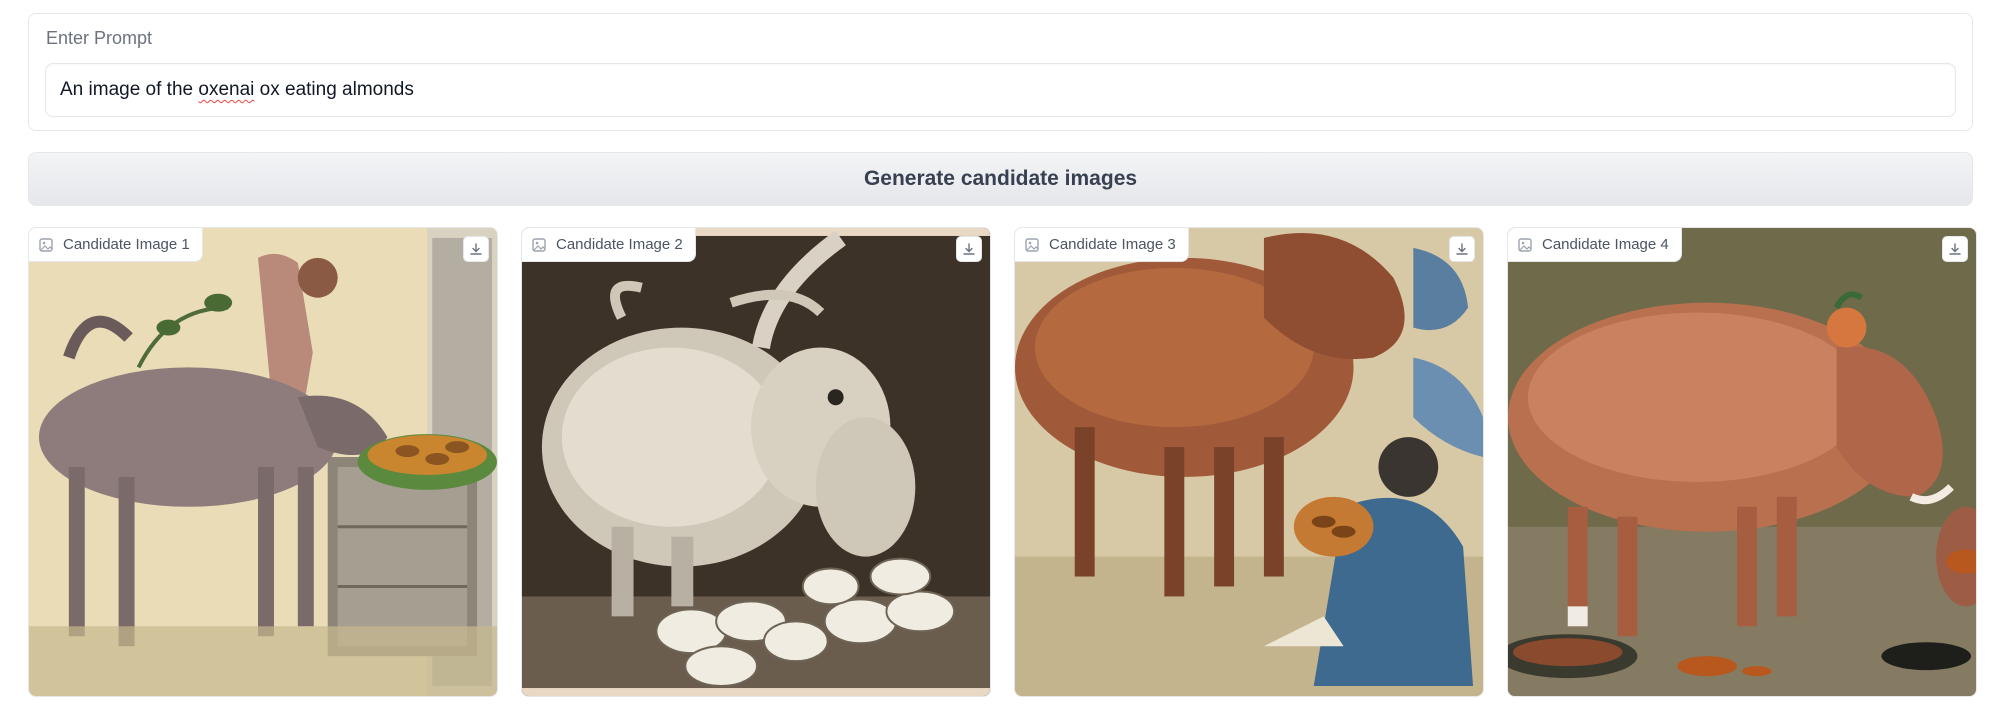  I want to click on prompt-text-start: An image of the, so click(129, 89).